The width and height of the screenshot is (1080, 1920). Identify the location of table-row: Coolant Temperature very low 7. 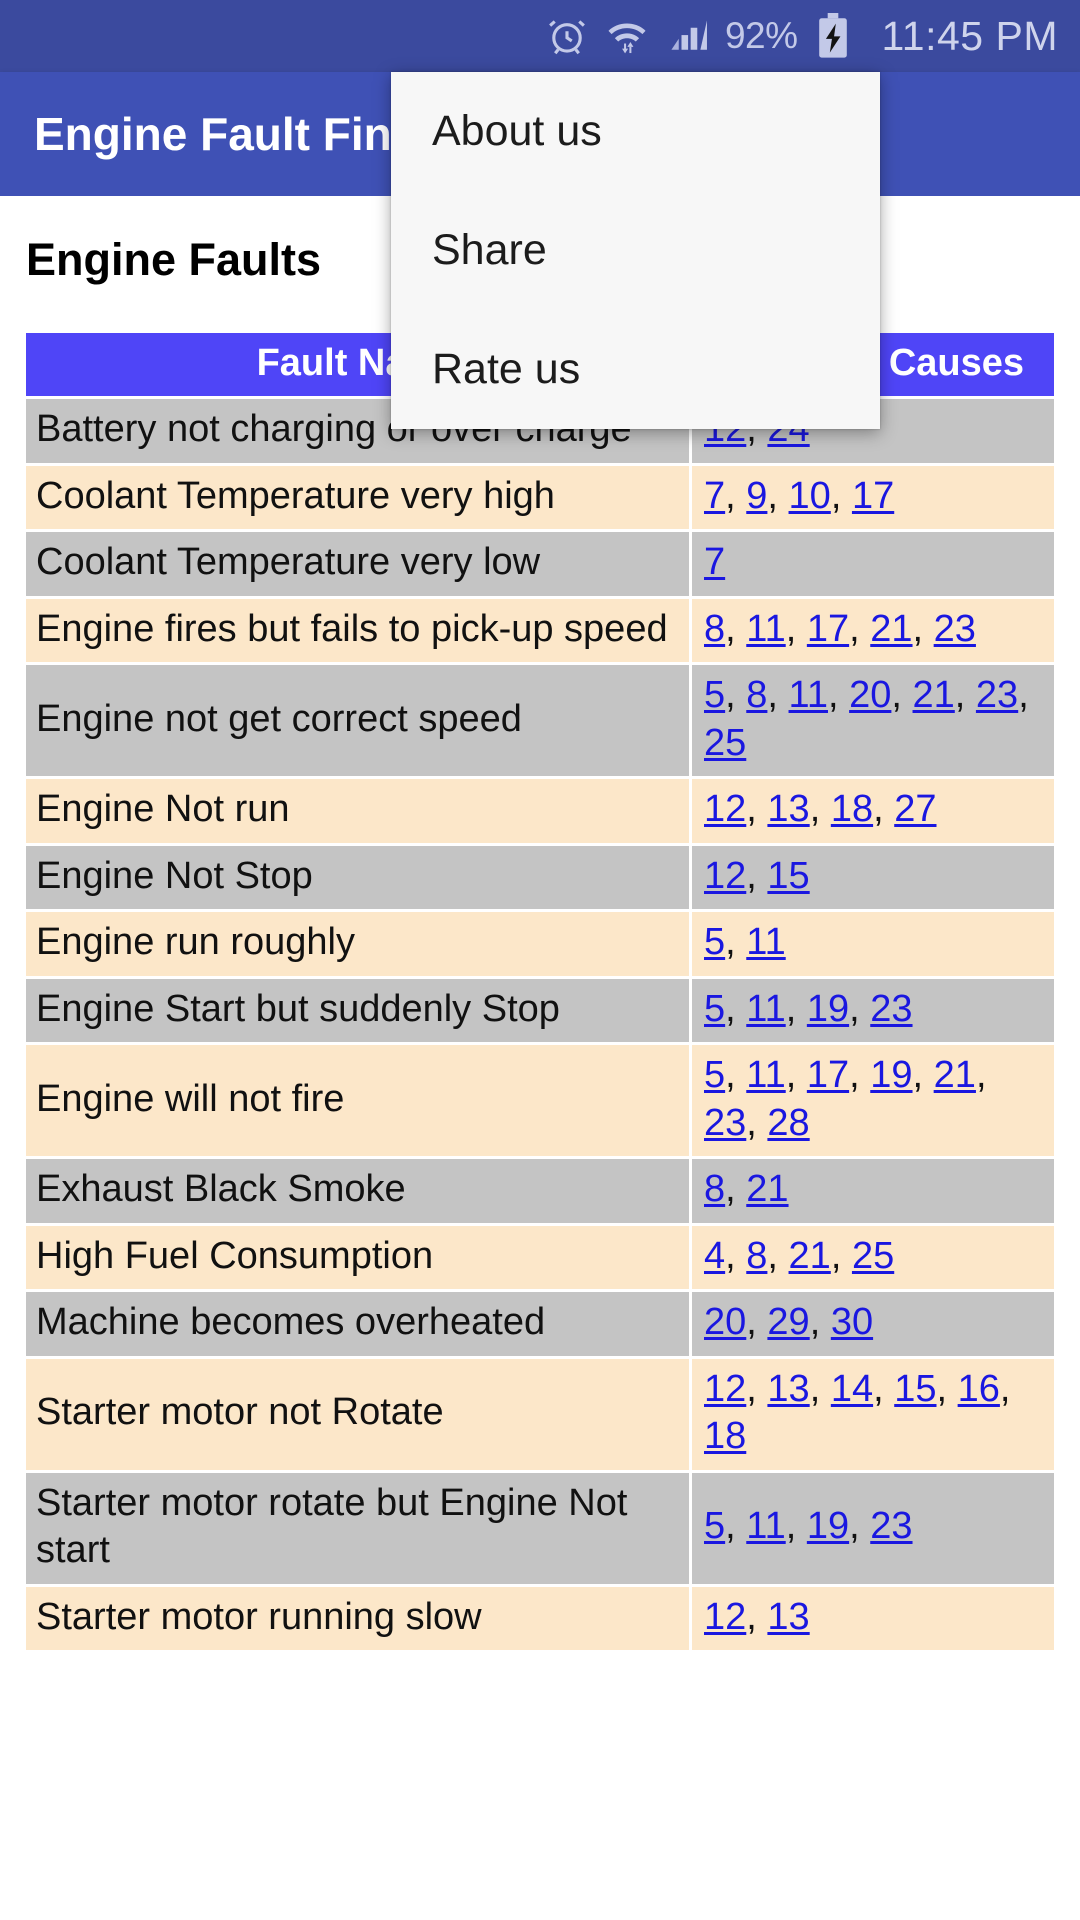
(540, 564).